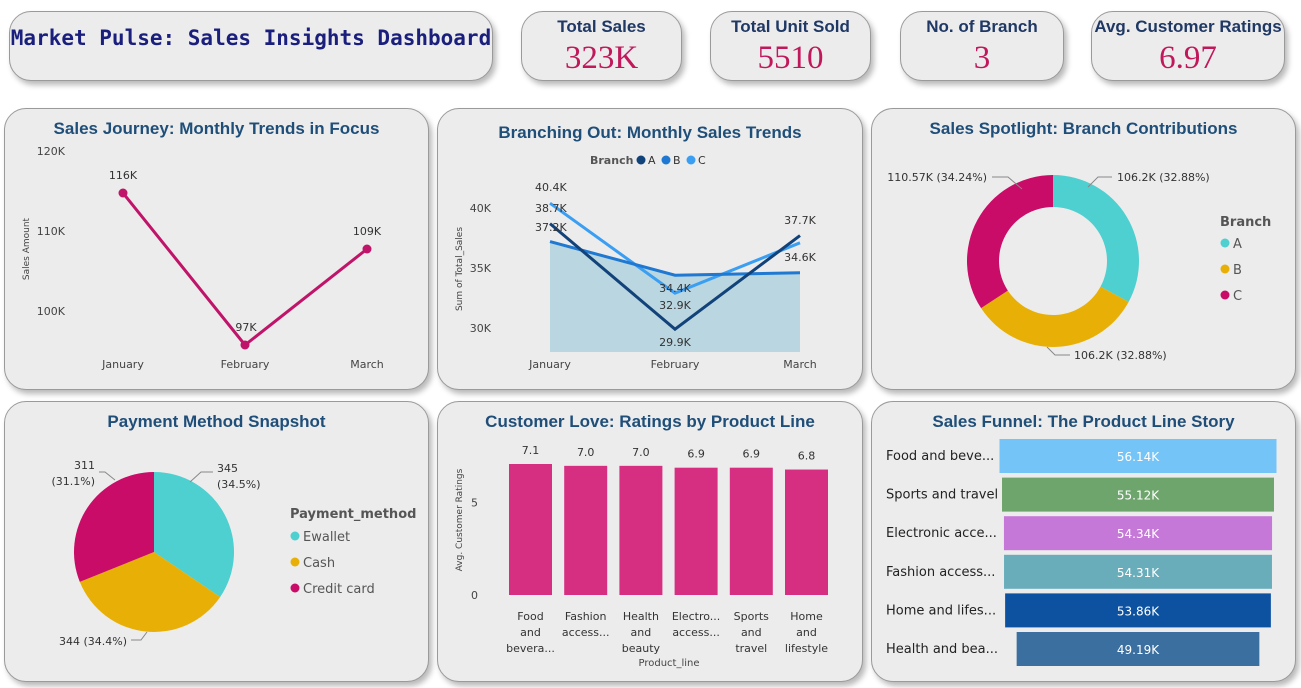 The width and height of the screenshot is (1301, 688). I want to click on data-label: 32.9K, so click(675, 305).